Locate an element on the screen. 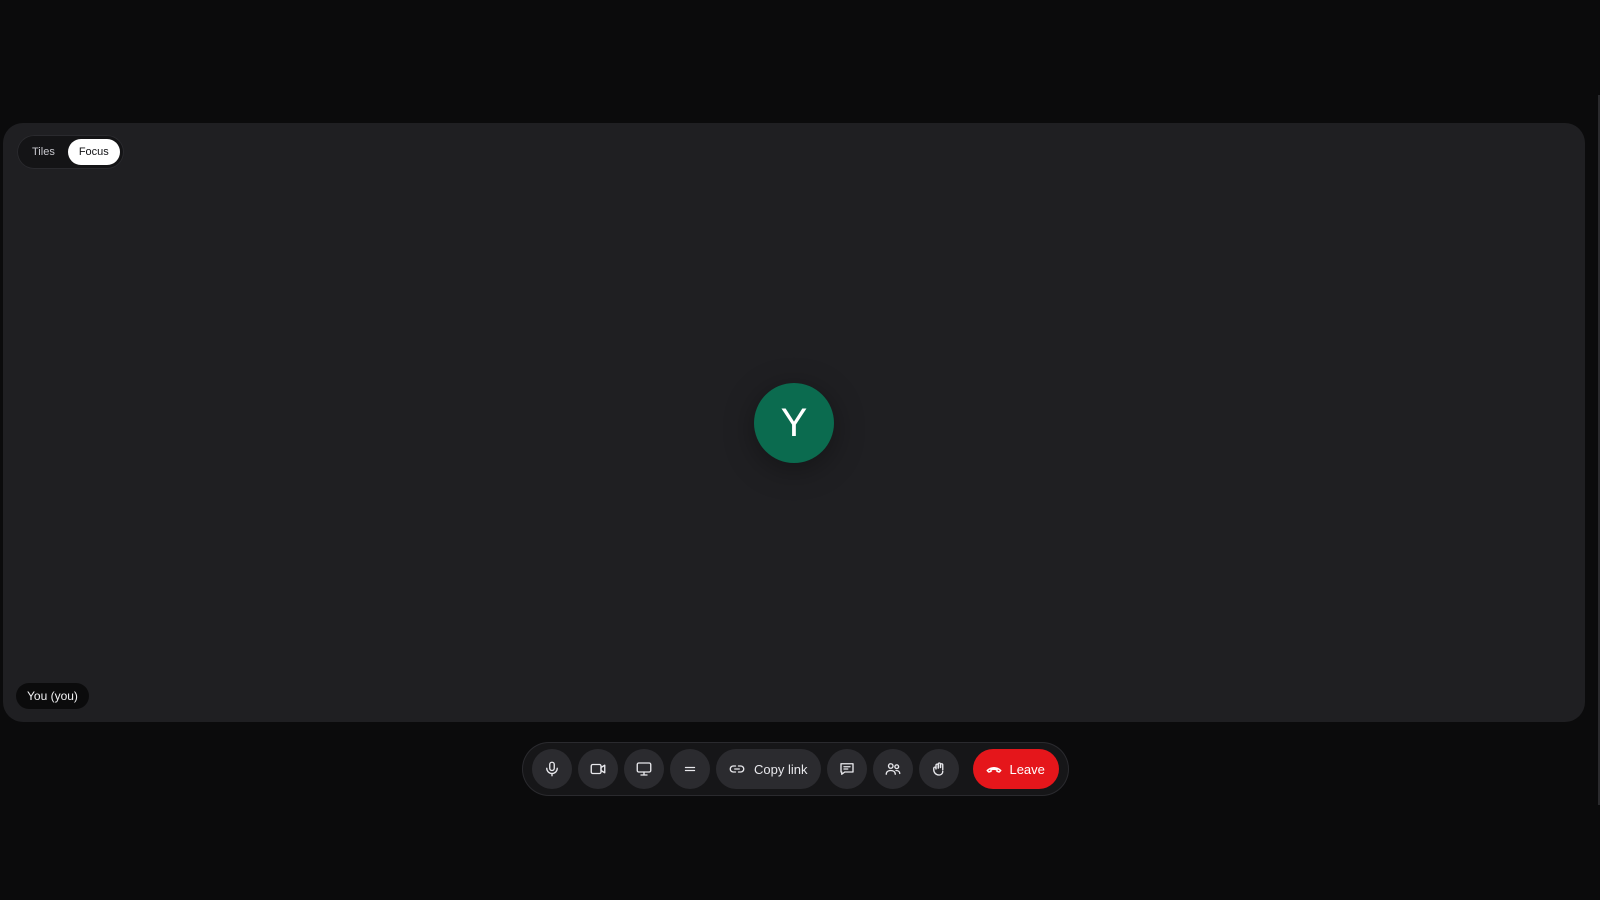 This screenshot has height=900, width=1600. layout-option-focus: Focus is located at coordinates (93, 152).